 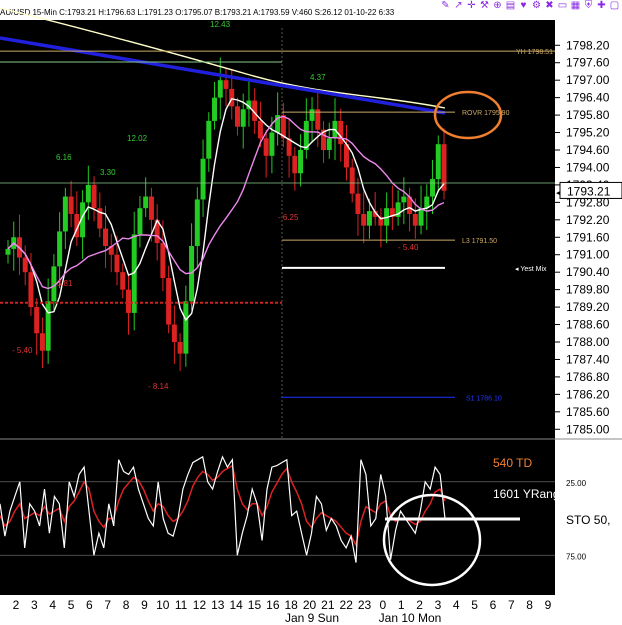 What do you see at coordinates (588, 167) in the screenshot?
I see `price-tick-label: 1794.00` at bounding box center [588, 167].